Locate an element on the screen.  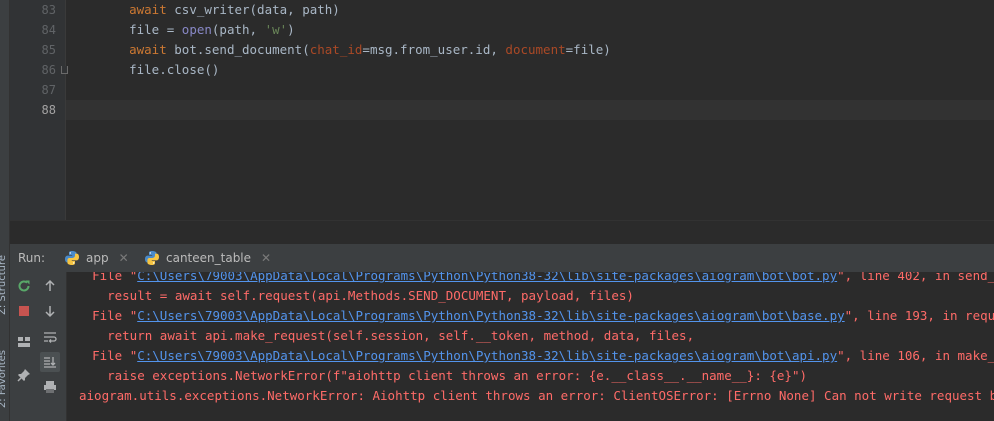
run-panel-header: Run: app ✕ canteen_table ✕ is located at coordinates (502, 258).